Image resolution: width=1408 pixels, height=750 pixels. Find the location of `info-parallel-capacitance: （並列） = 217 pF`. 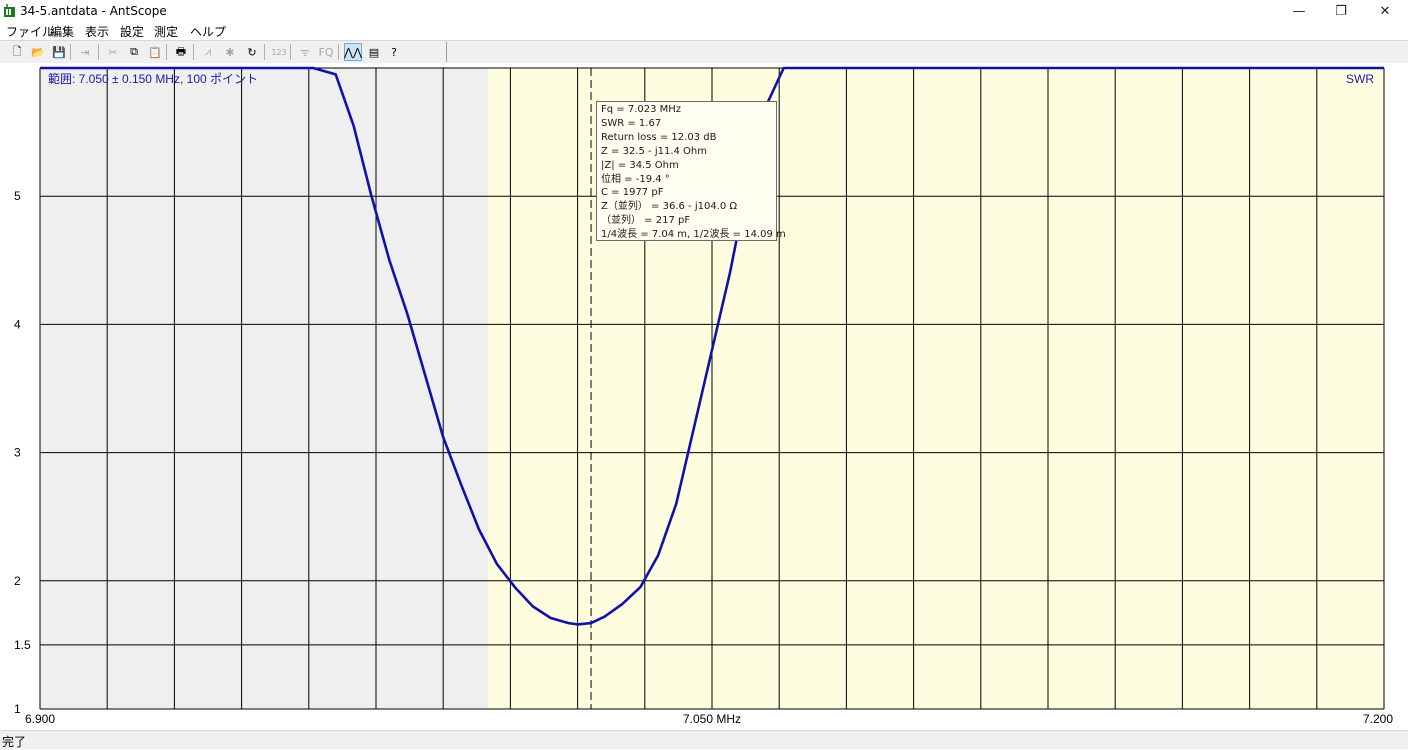

info-parallel-capacitance: （並列） = 217 pF is located at coordinates (646, 221).